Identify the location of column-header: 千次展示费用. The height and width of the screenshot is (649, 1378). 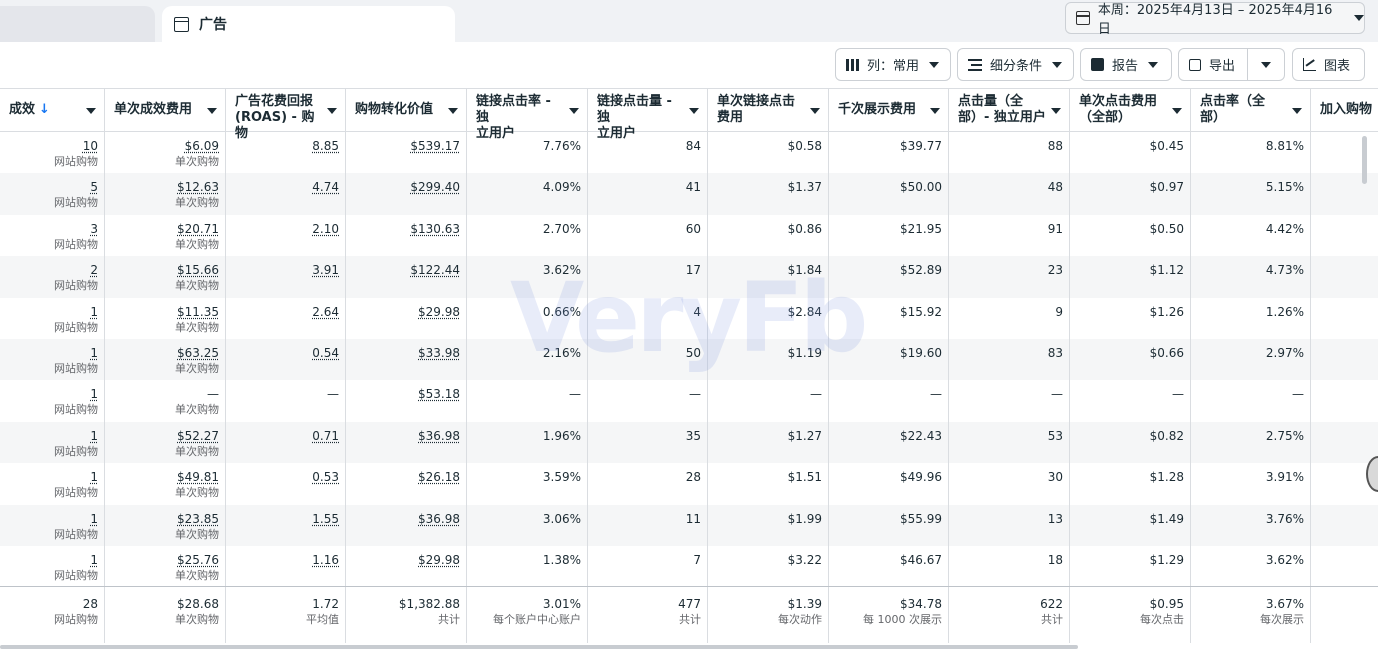
(889, 110).